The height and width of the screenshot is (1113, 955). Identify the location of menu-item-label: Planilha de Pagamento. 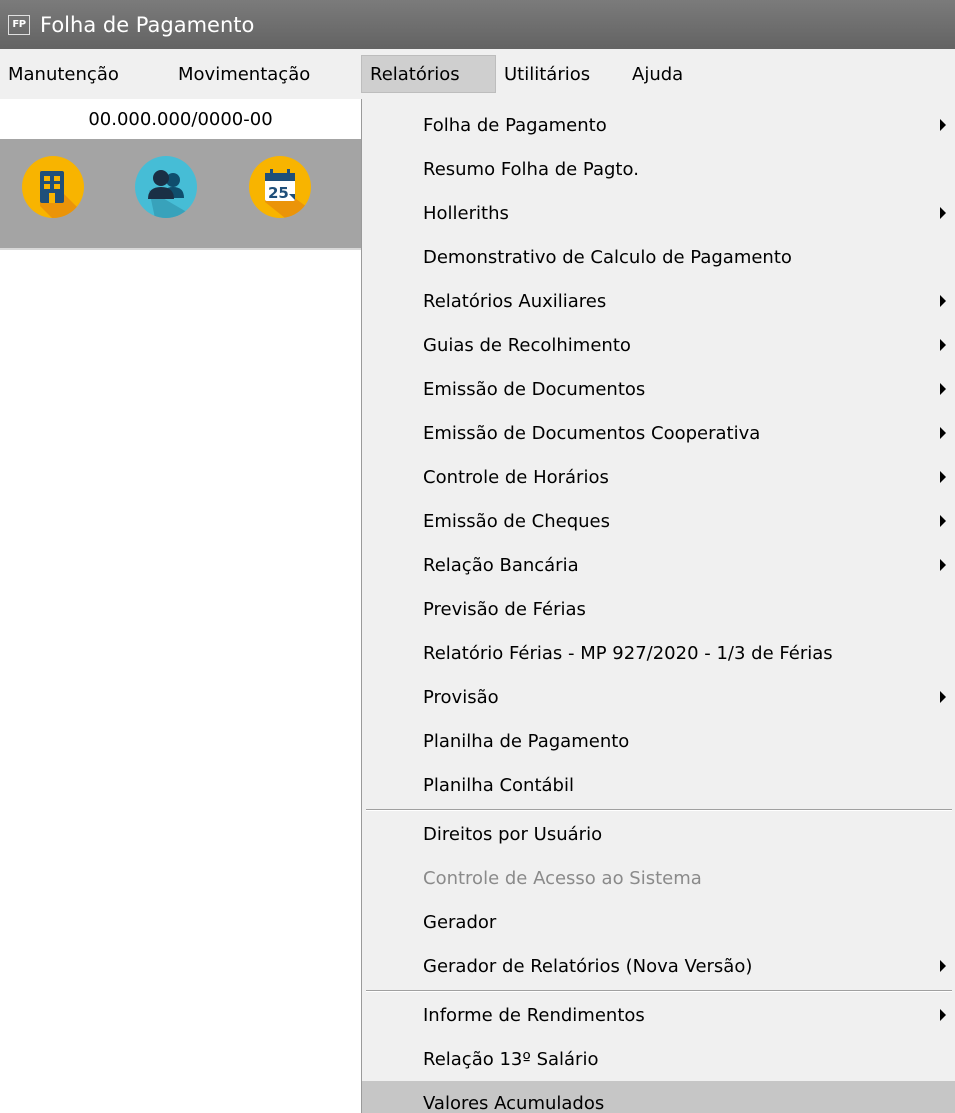
(526, 741).